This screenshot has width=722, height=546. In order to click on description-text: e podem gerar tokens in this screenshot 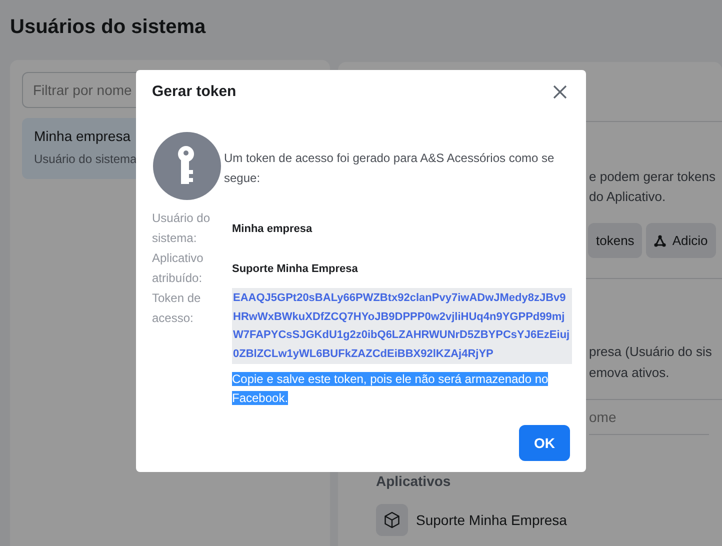, I will do `click(652, 177)`.